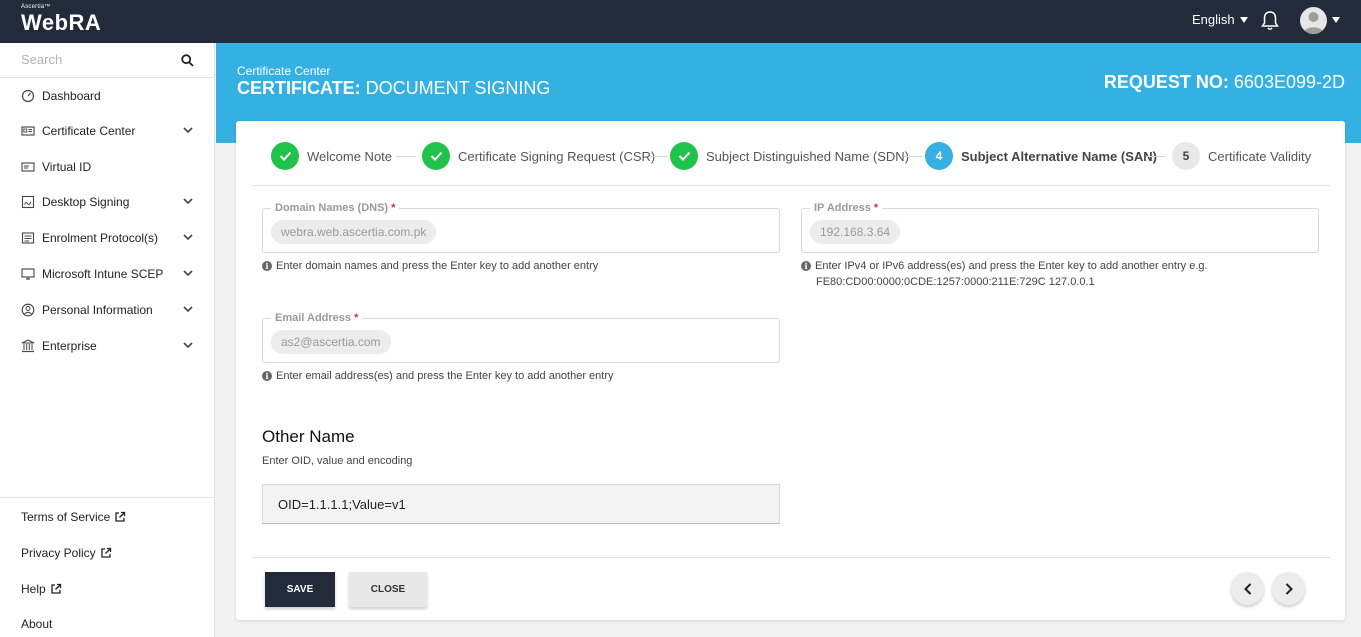 The width and height of the screenshot is (1361, 637). Describe the element at coordinates (337, 461) in the screenshot. I see `other-name-subtitle: Enter OID, value and encoding` at that location.